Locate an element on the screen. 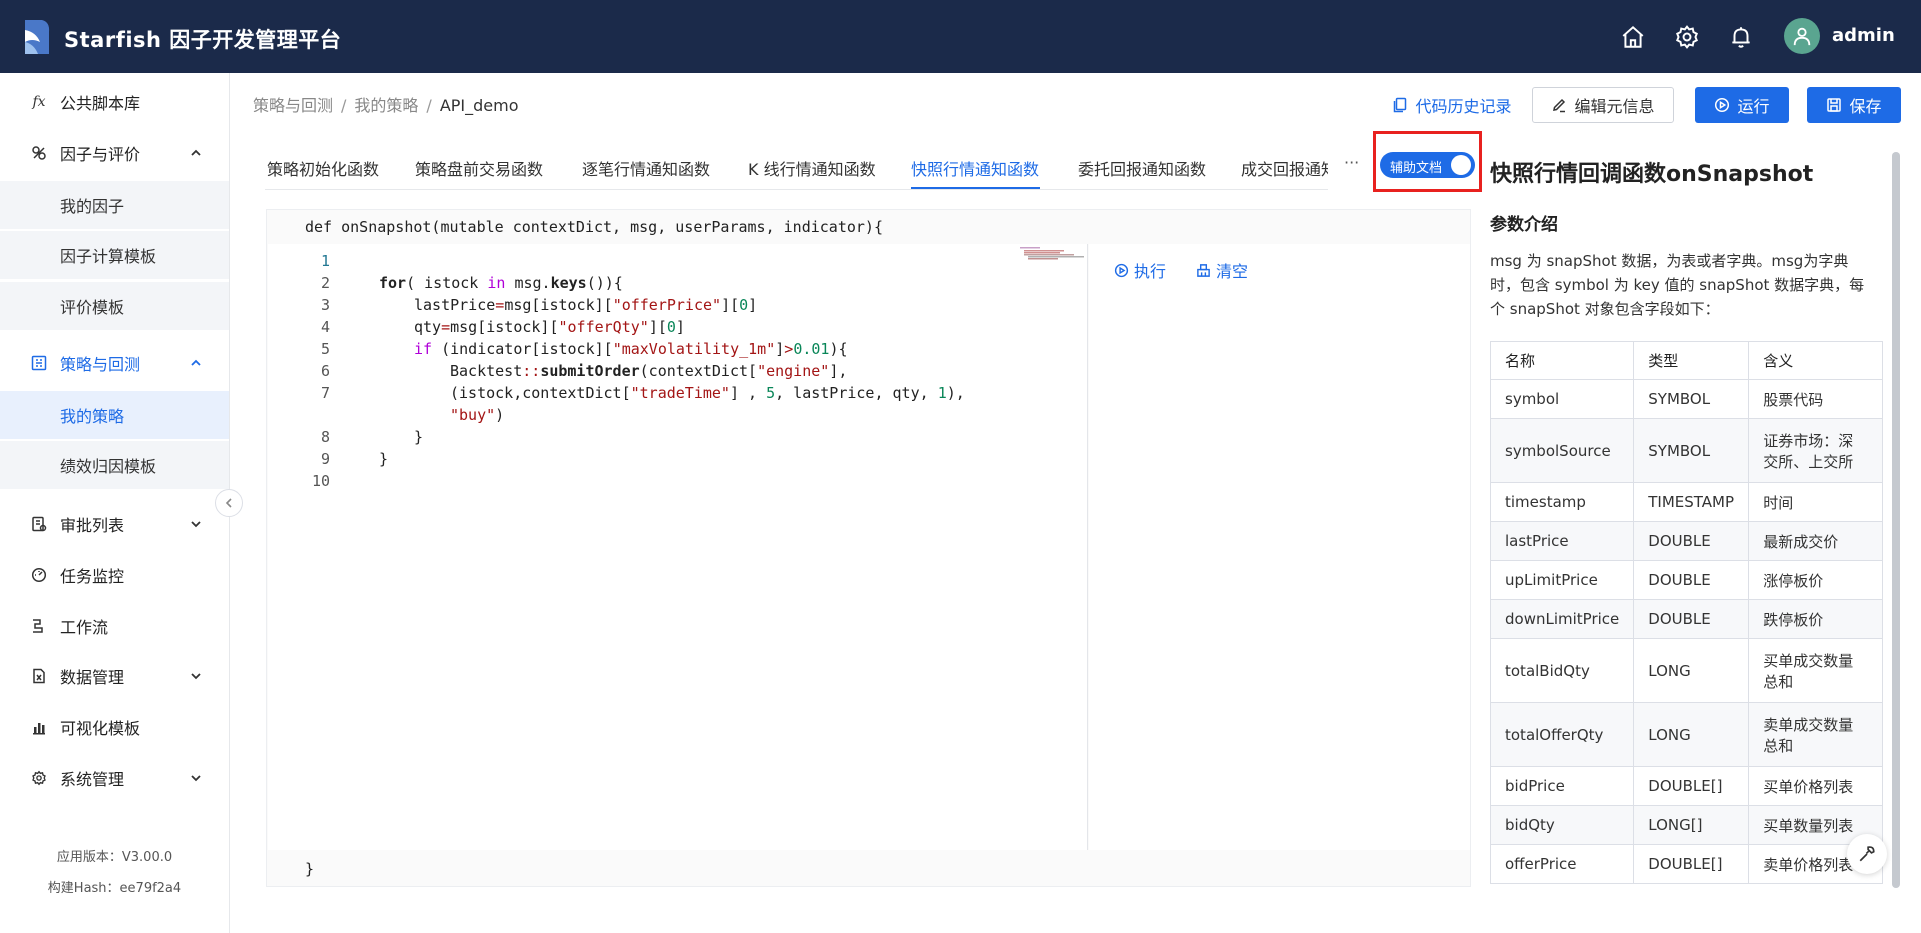 The width and height of the screenshot is (1921, 933). bell-icon is located at coordinates (1741, 37).